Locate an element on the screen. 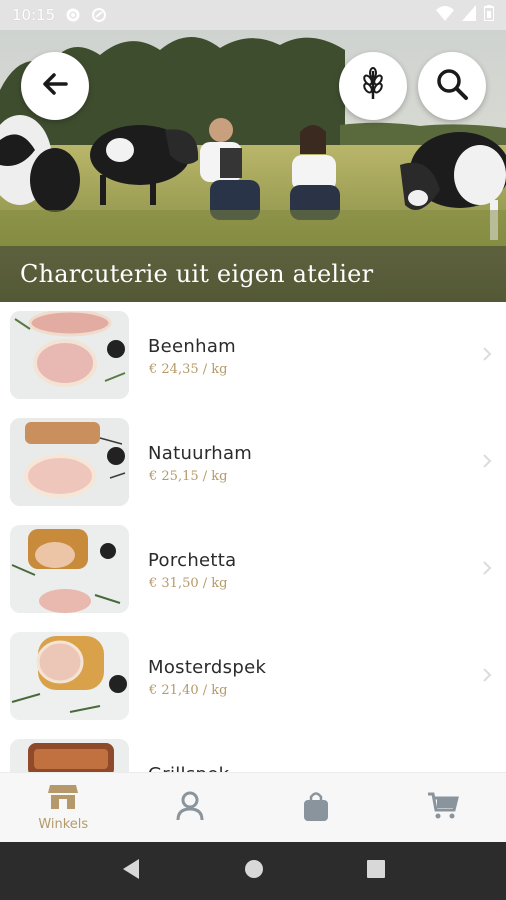  tab-shops: Winkels is located at coordinates (63, 807).